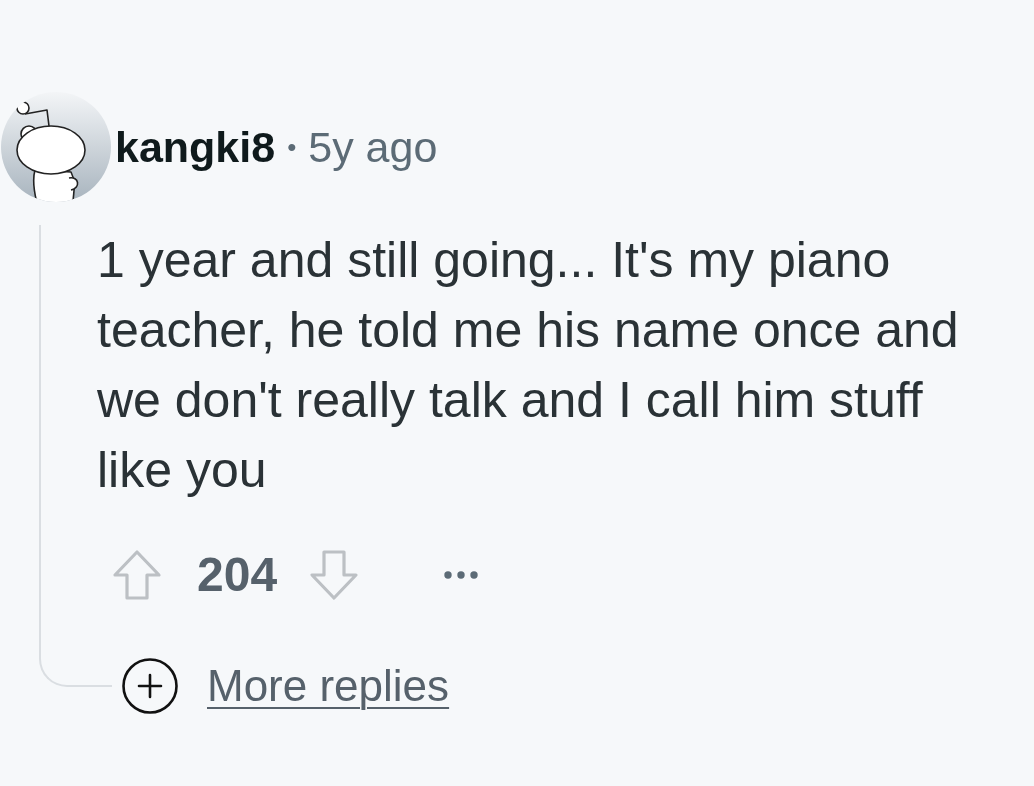  I want to click on more-options-button, so click(461, 575).